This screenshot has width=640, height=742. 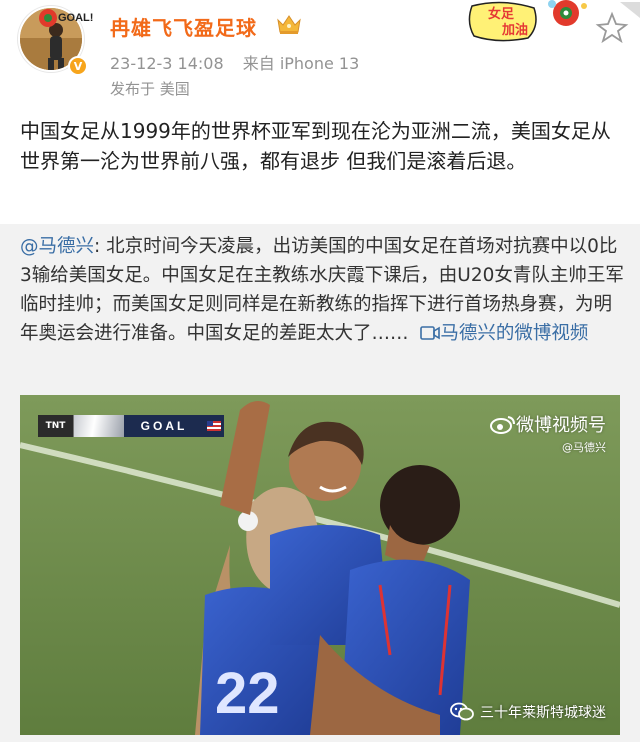 I want to click on username: 冉雄飞飞盈足球, so click(x=183, y=26).